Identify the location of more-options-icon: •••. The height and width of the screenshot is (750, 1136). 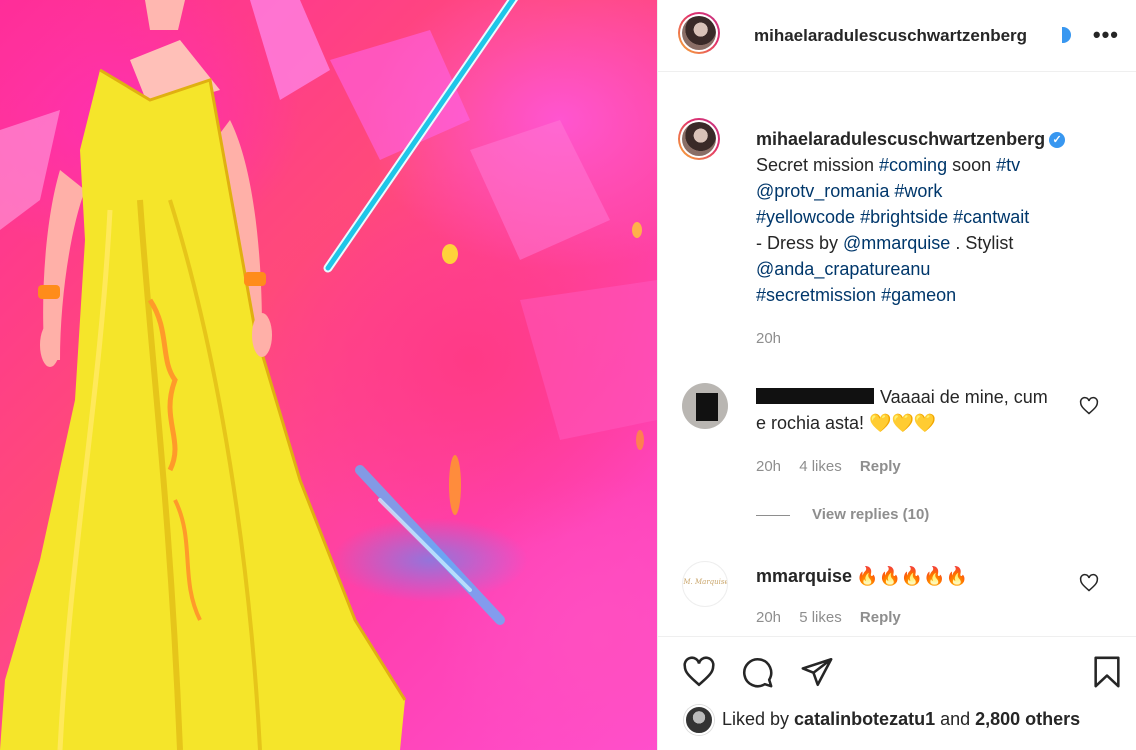
(1106, 35).